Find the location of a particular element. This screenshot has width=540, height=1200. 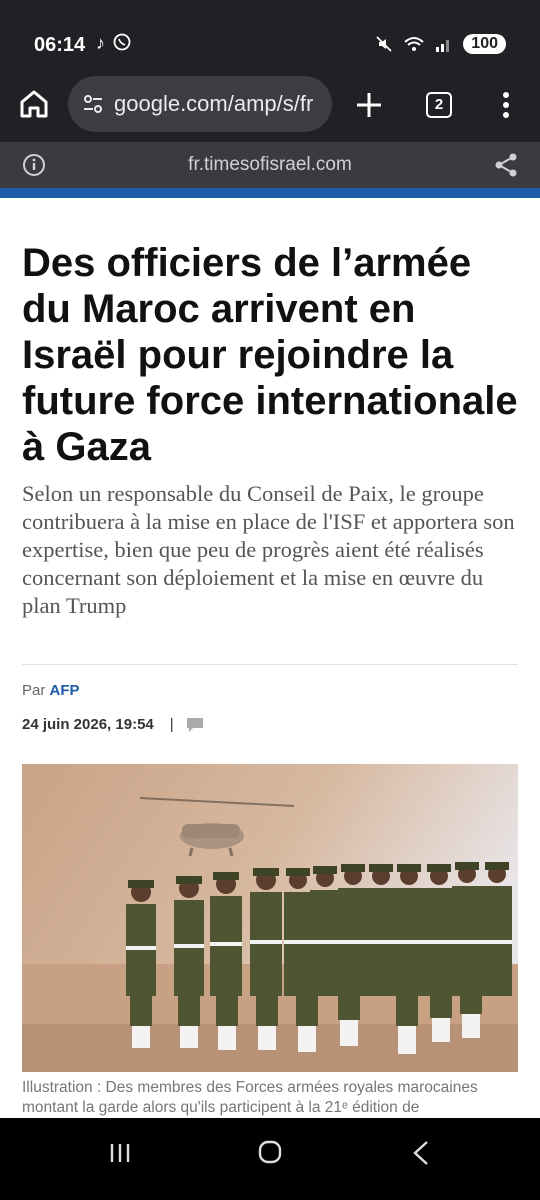

site-settings-icon is located at coordinates (93, 104).